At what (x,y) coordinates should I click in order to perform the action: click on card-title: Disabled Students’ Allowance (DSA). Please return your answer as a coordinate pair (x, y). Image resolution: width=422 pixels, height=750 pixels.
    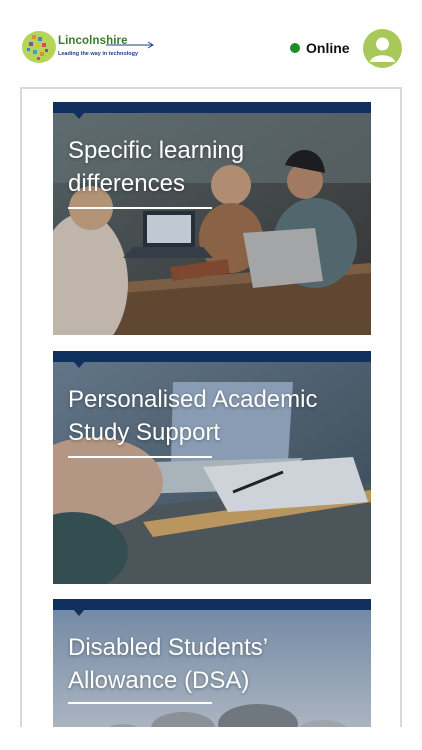
    Looking at the image, I should click on (168, 664).